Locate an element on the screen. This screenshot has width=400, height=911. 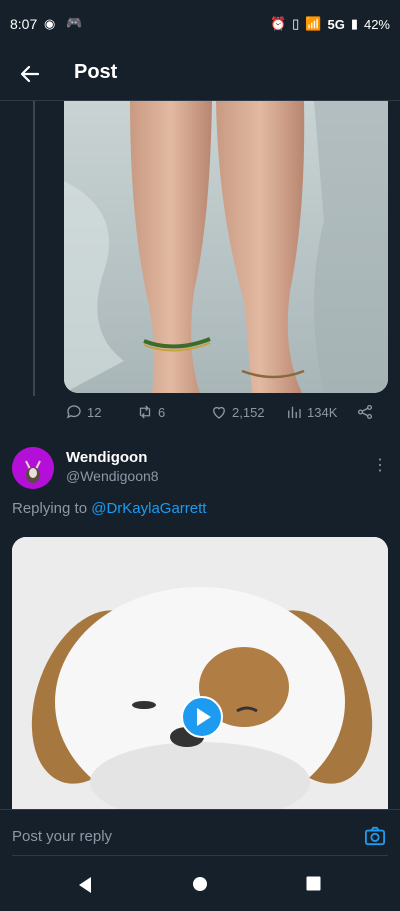
bar-chart-icon is located at coordinates (294, 412).